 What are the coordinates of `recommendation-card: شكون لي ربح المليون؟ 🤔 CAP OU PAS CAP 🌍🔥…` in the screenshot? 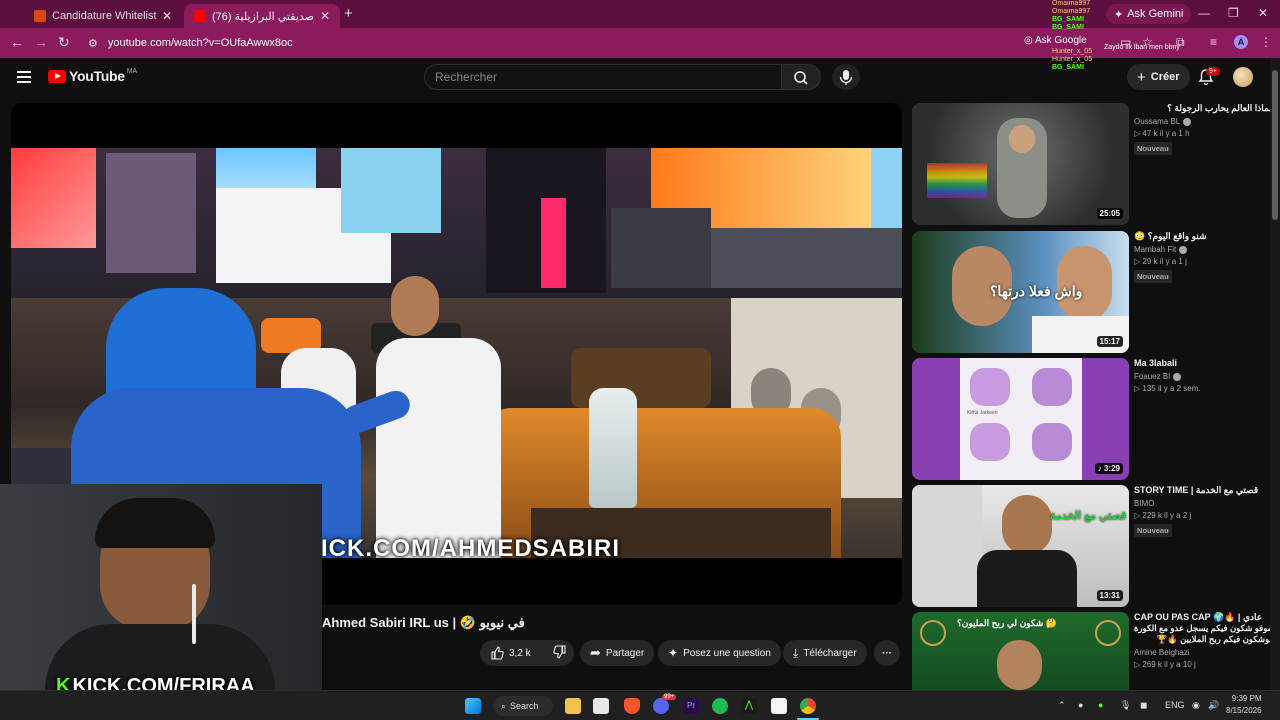 It's located at (1092, 651).